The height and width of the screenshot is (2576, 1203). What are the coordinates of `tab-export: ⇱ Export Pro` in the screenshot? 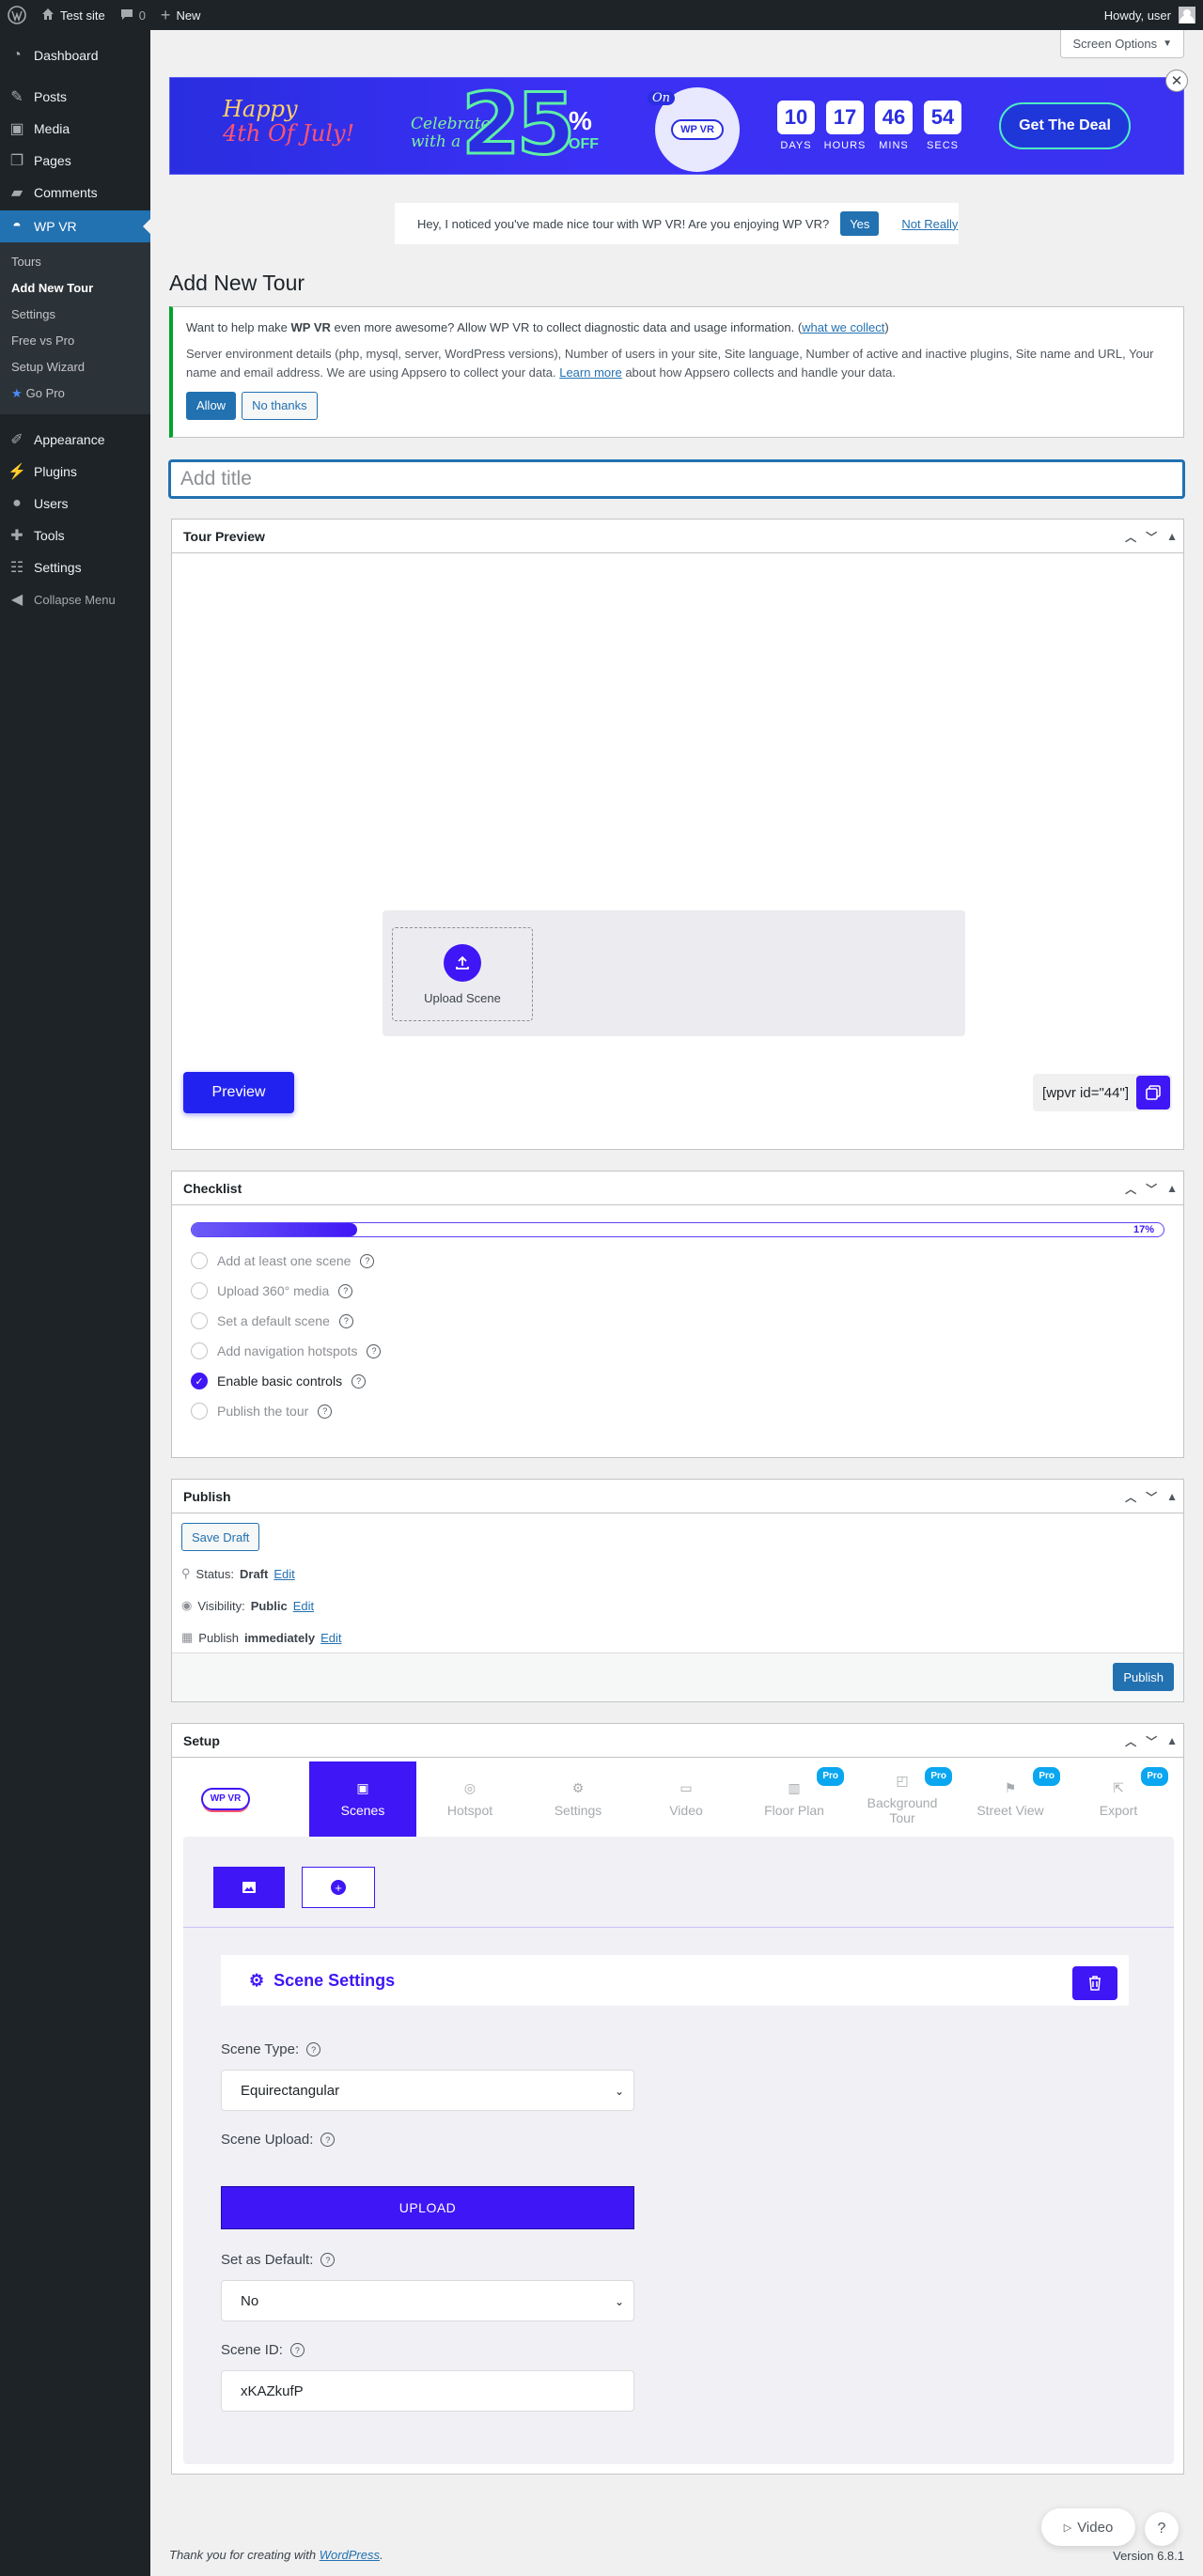 It's located at (1118, 1799).